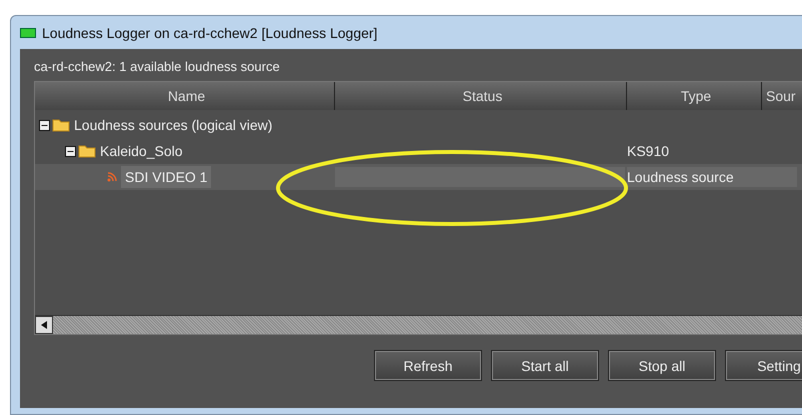  I want to click on tree-item: Kaleido_Solo, so click(141, 151).